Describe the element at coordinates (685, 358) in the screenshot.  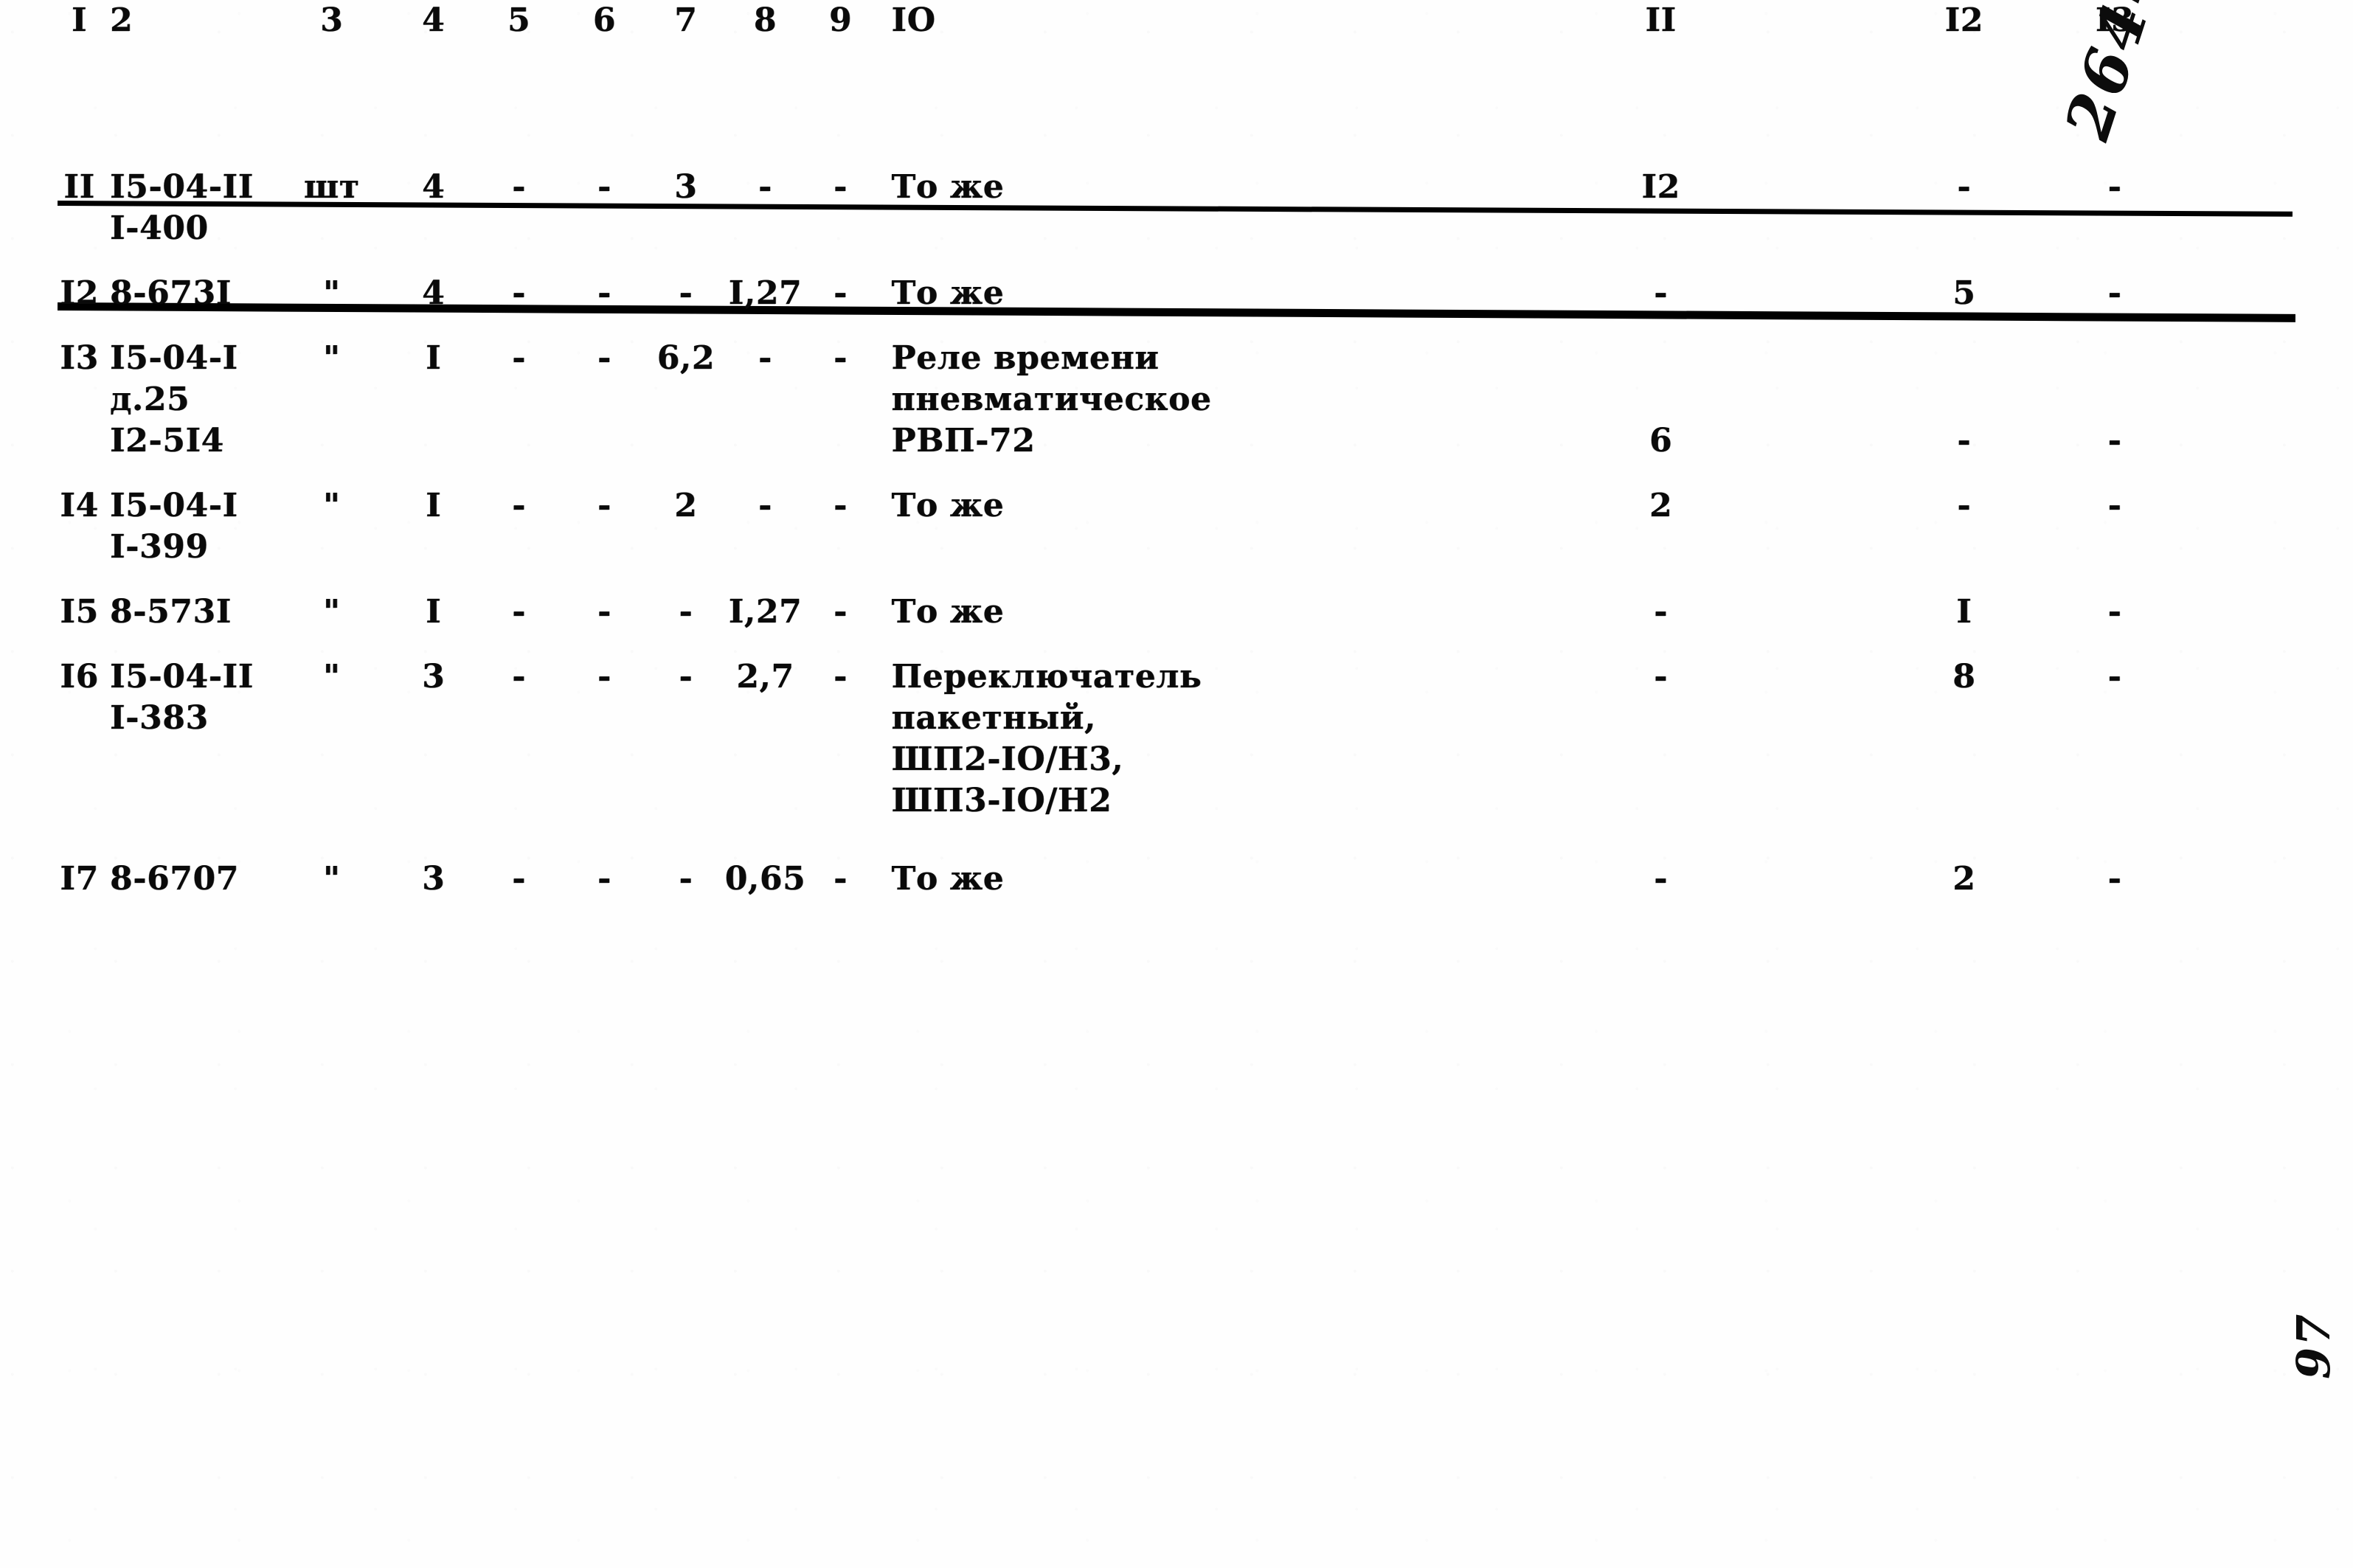
I see `row-3-col7: 6,2` at that location.